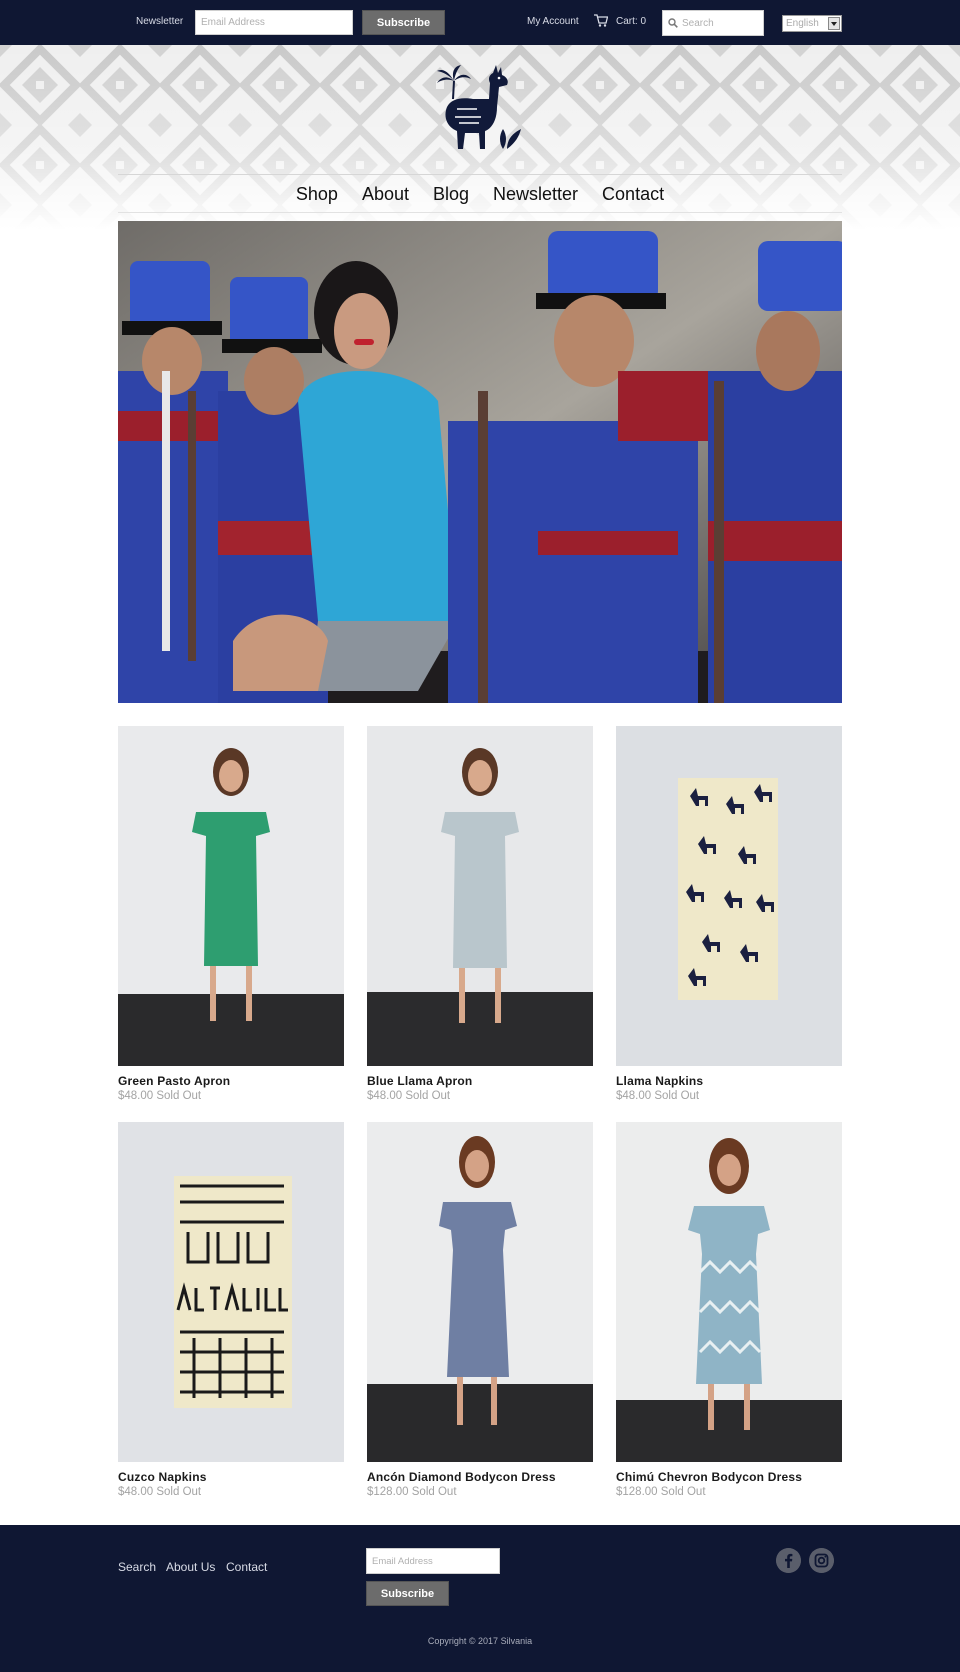  What do you see at coordinates (137, 1567) in the screenshot?
I see `footer-link-search: Search` at bounding box center [137, 1567].